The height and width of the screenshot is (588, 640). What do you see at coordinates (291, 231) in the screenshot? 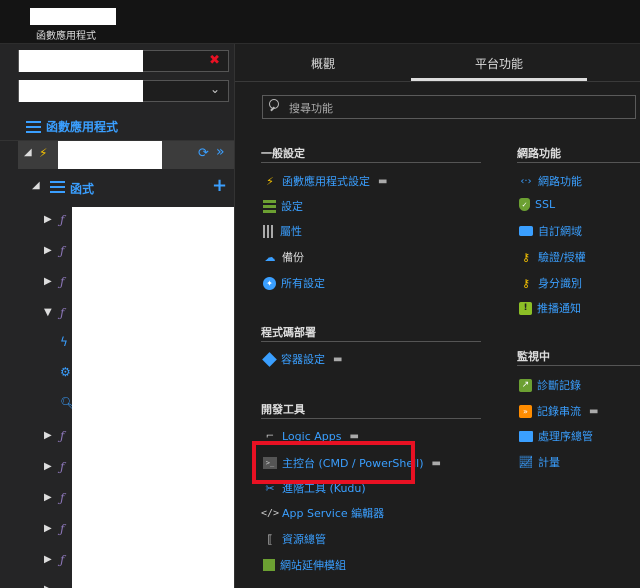
I see `item-label: 屬性` at bounding box center [291, 231].